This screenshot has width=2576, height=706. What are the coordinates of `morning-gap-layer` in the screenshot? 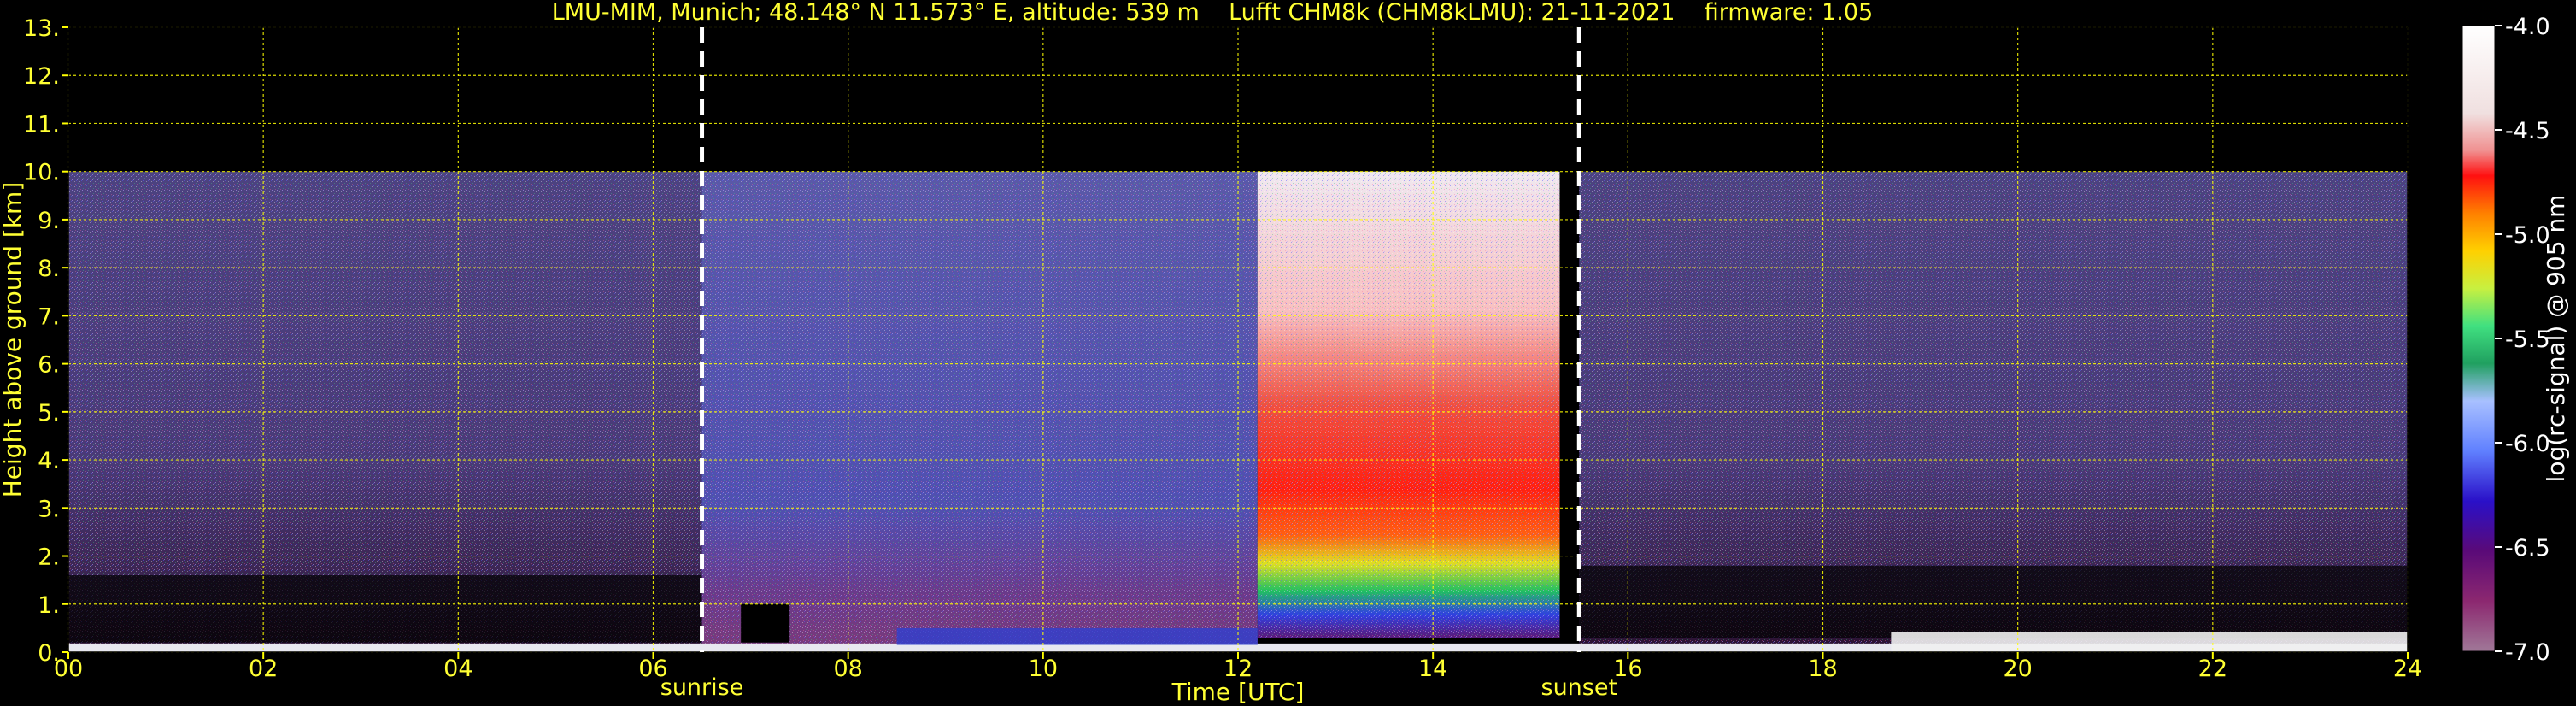 It's located at (765, 623).